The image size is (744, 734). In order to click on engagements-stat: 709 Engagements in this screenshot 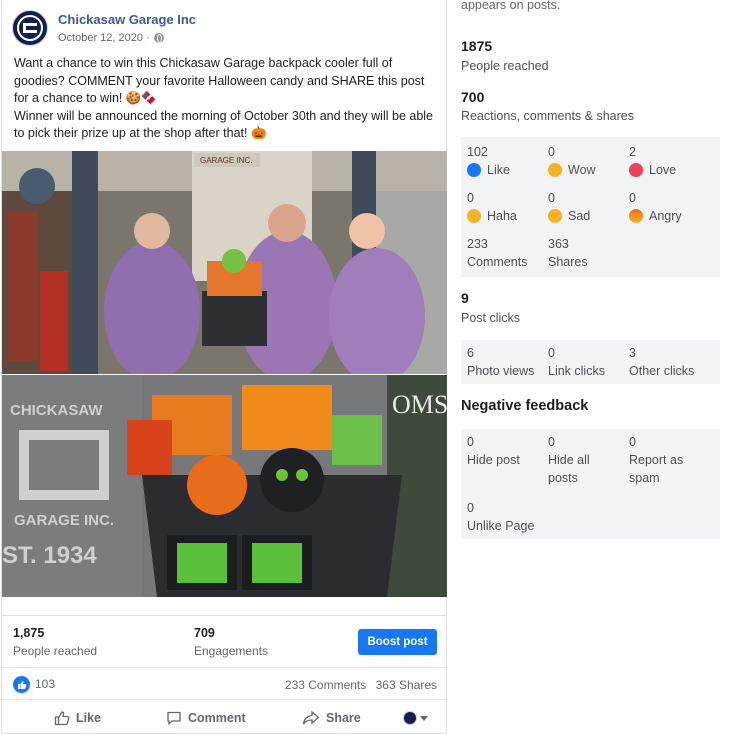, I will do `click(231, 642)`.